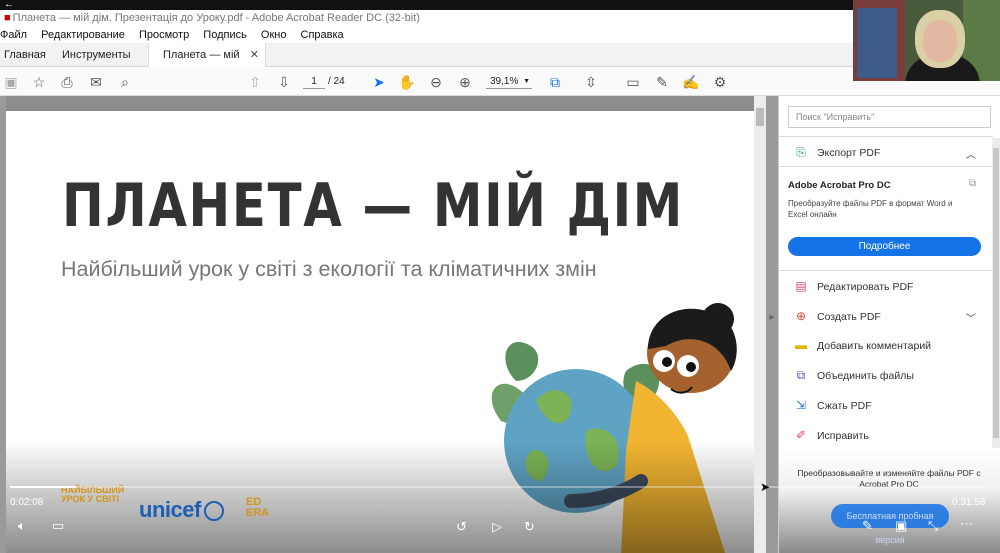 Image resolution: width=1000 pixels, height=553 pixels. Describe the element at coordinates (255, 82) in the screenshot. I see `page-up-icon: ⇧` at that location.